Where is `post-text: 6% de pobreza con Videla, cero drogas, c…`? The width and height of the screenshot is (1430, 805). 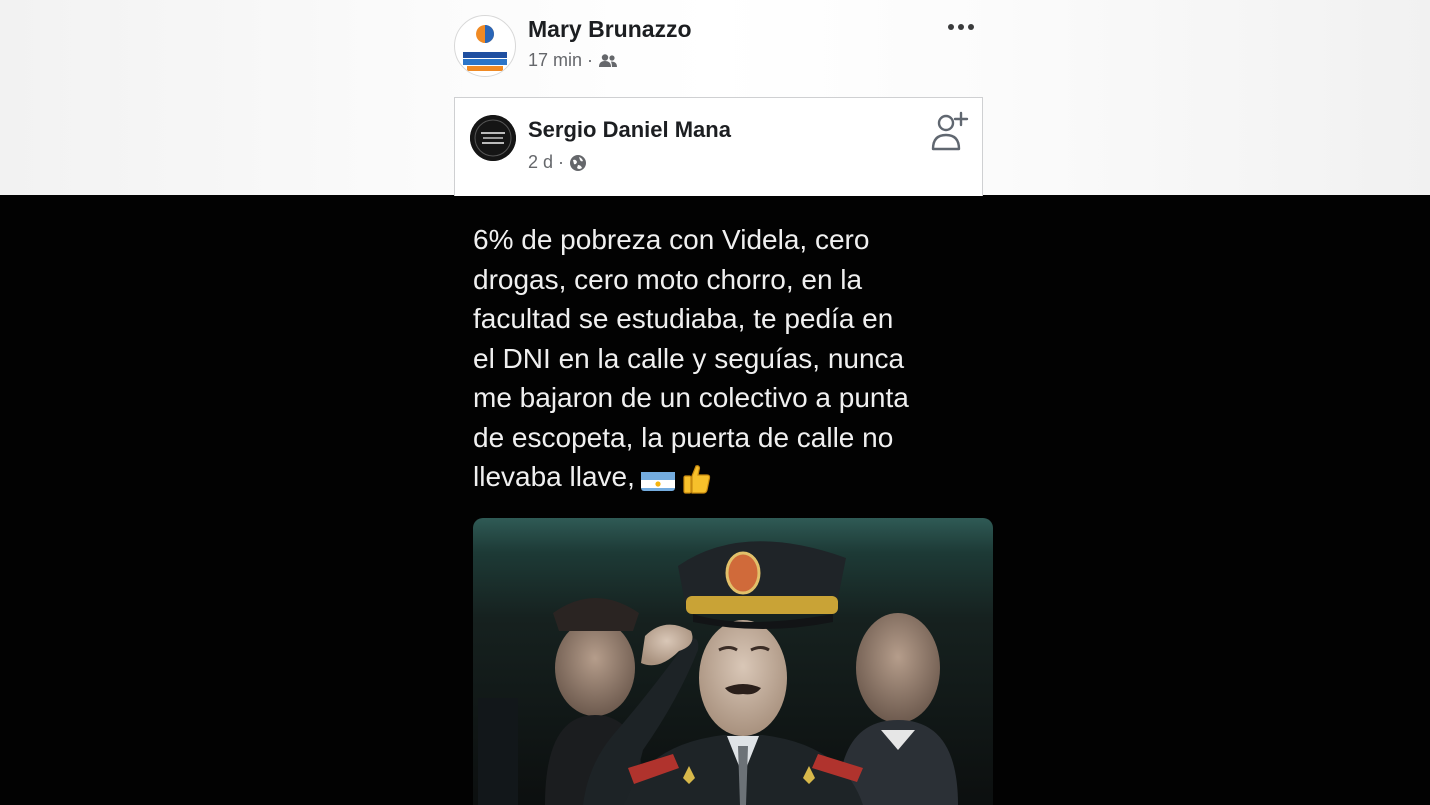
post-text: 6% de pobreza con Videla, cero drogas, c… is located at coordinates (723, 358).